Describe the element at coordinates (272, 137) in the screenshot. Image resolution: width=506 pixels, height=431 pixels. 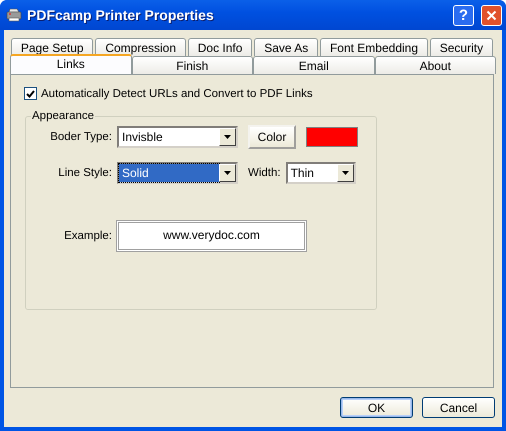
I see `color-button: Color` at that location.